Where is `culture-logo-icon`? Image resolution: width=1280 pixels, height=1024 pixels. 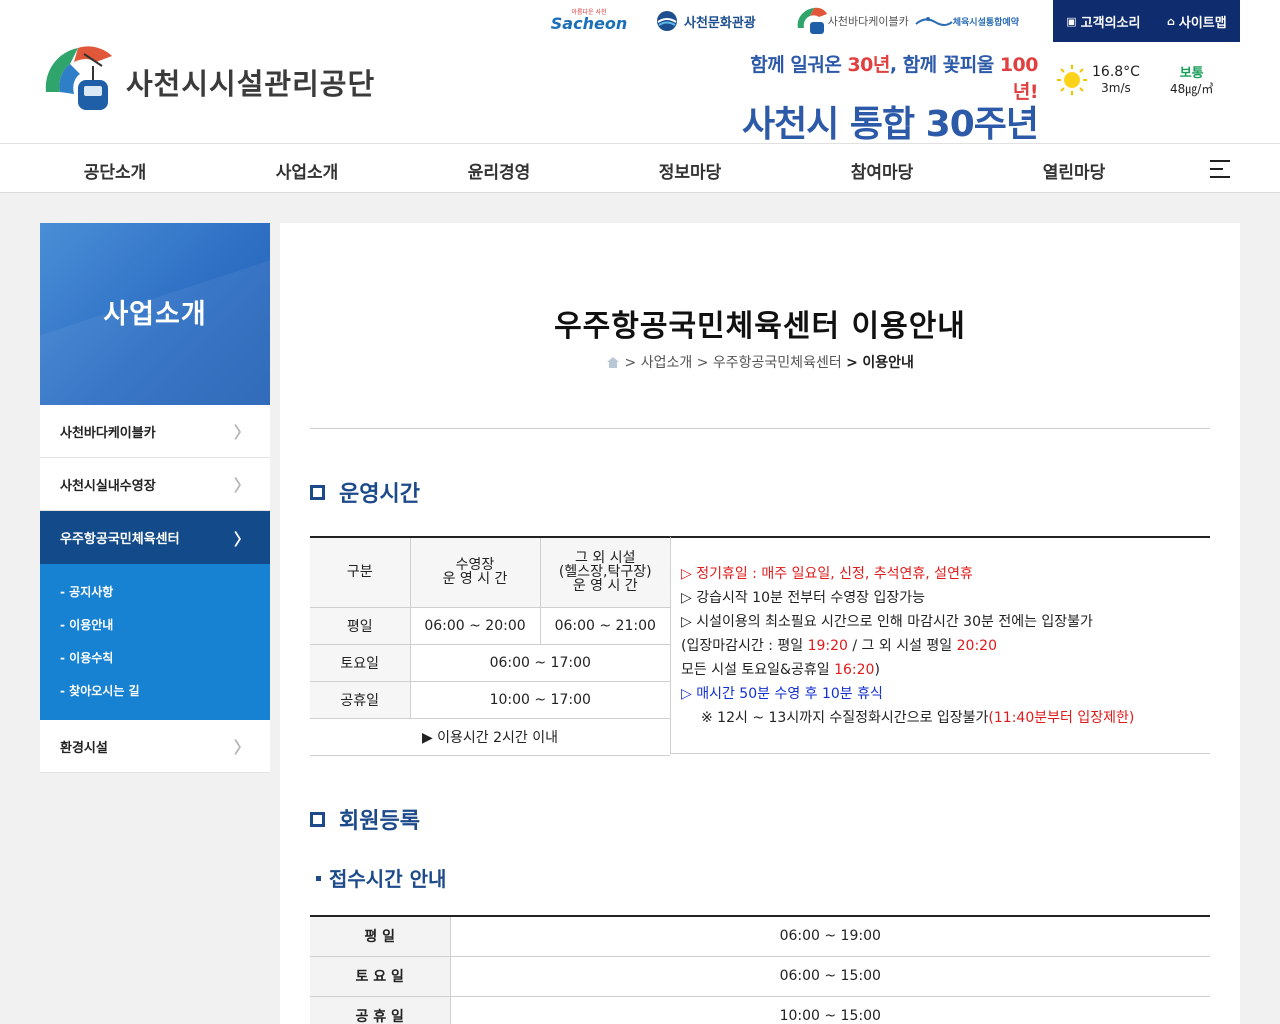
culture-logo-icon is located at coordinates (667, 21).